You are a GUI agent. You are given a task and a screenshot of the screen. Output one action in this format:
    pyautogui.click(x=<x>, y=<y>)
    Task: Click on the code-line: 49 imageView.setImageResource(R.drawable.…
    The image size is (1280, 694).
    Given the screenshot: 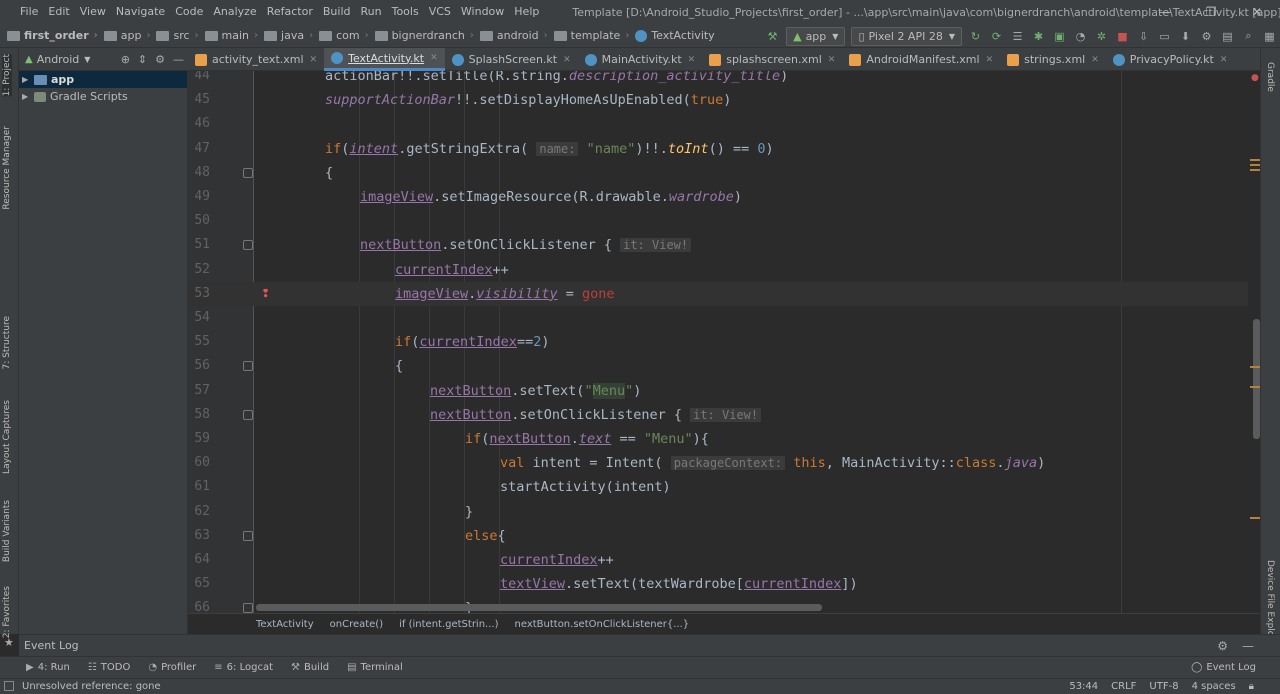 What is the action you would take?
    pyautogui.click(x=724, y=197)
    